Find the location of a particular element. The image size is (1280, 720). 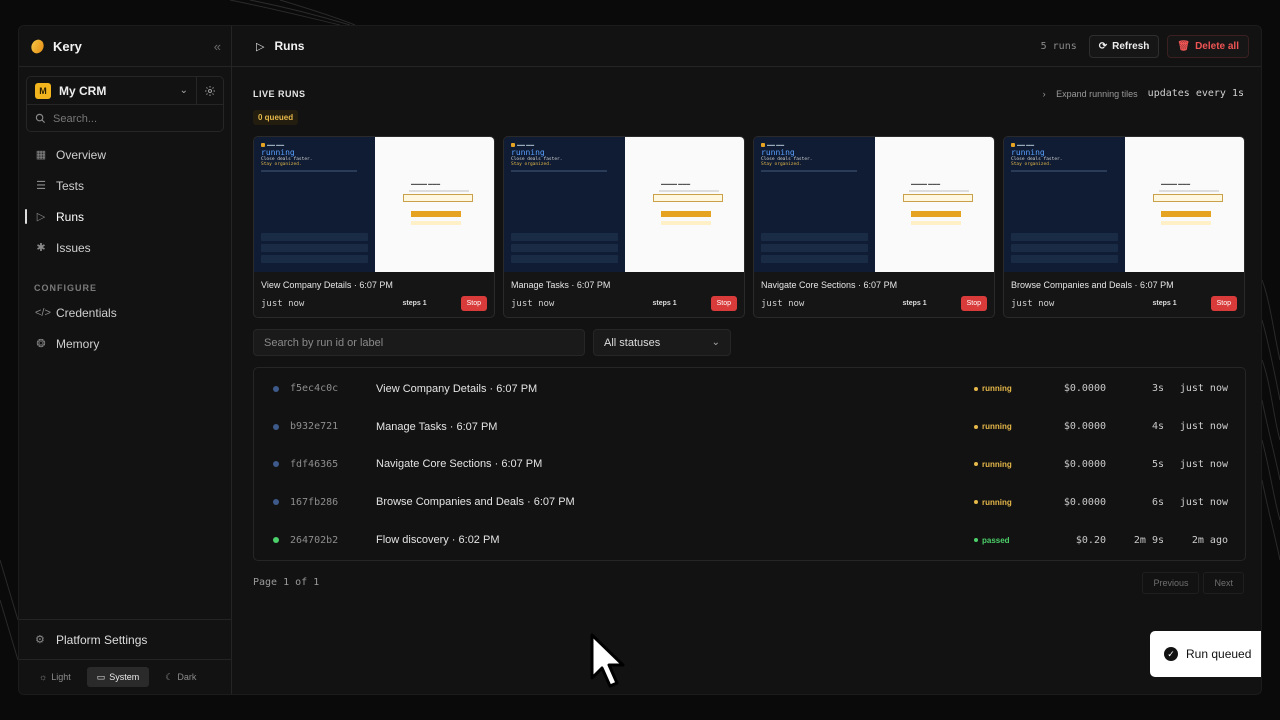

status-filter-select: All statuses ⌄ is located at coordinates (662, 342).